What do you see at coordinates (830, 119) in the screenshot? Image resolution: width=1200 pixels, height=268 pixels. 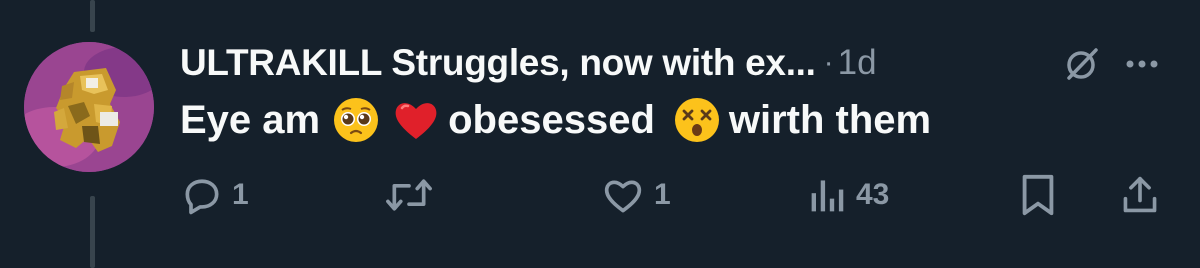 I see `post-text-part: wirth them` at bounding box center [830, 119].